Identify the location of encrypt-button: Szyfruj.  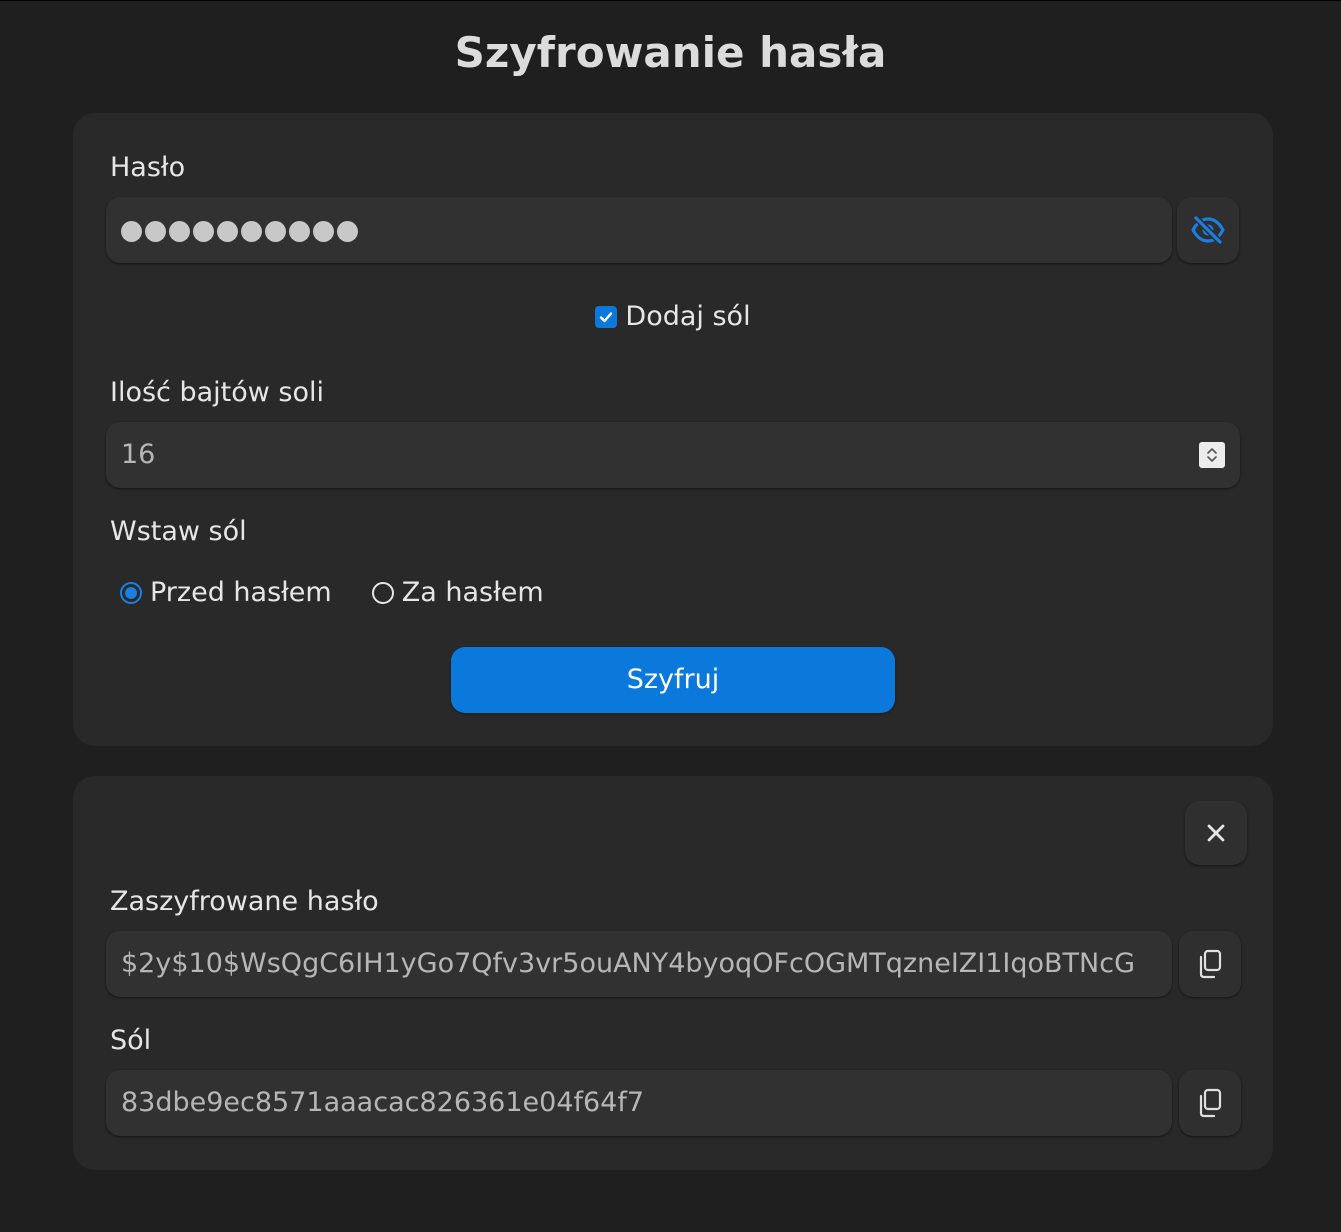
(673, 680).